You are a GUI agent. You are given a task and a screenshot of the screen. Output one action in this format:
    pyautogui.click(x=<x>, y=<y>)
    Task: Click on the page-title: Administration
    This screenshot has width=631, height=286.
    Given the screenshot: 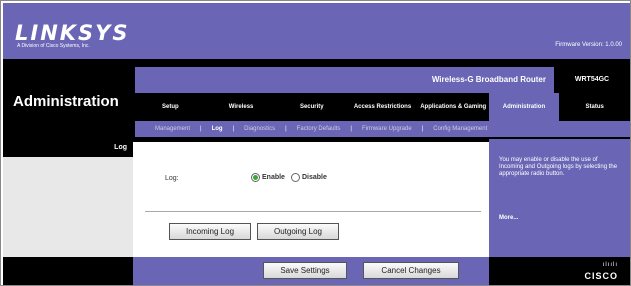 What is the action you would take?
    pyautogui.click(x=66, y=101)
    